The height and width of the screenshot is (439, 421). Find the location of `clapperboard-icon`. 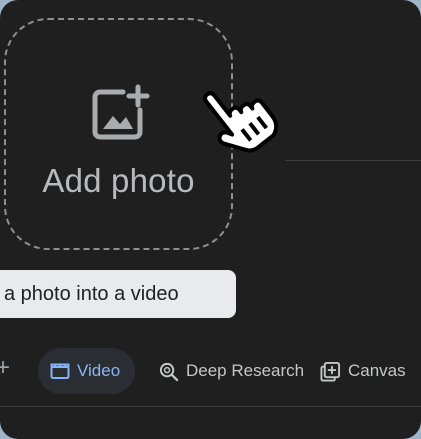

clapperboard-icon is located at coordinates (60, 371).